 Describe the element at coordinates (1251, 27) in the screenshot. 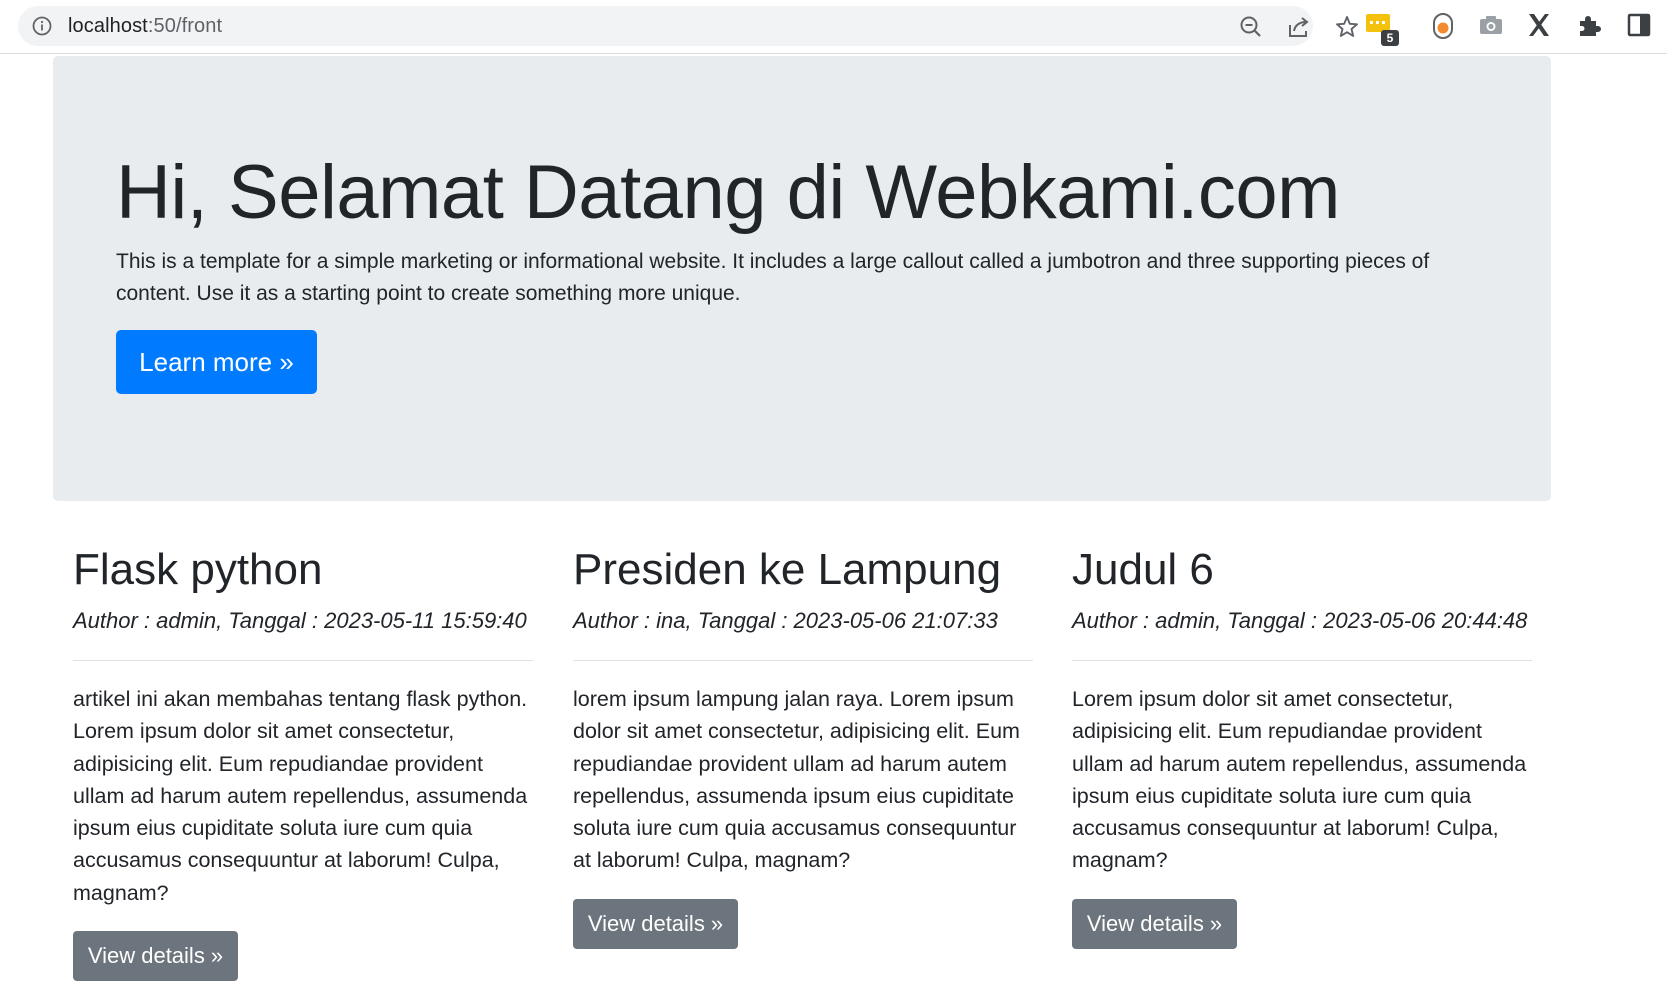

I see `zoom-out-icon` at that location.